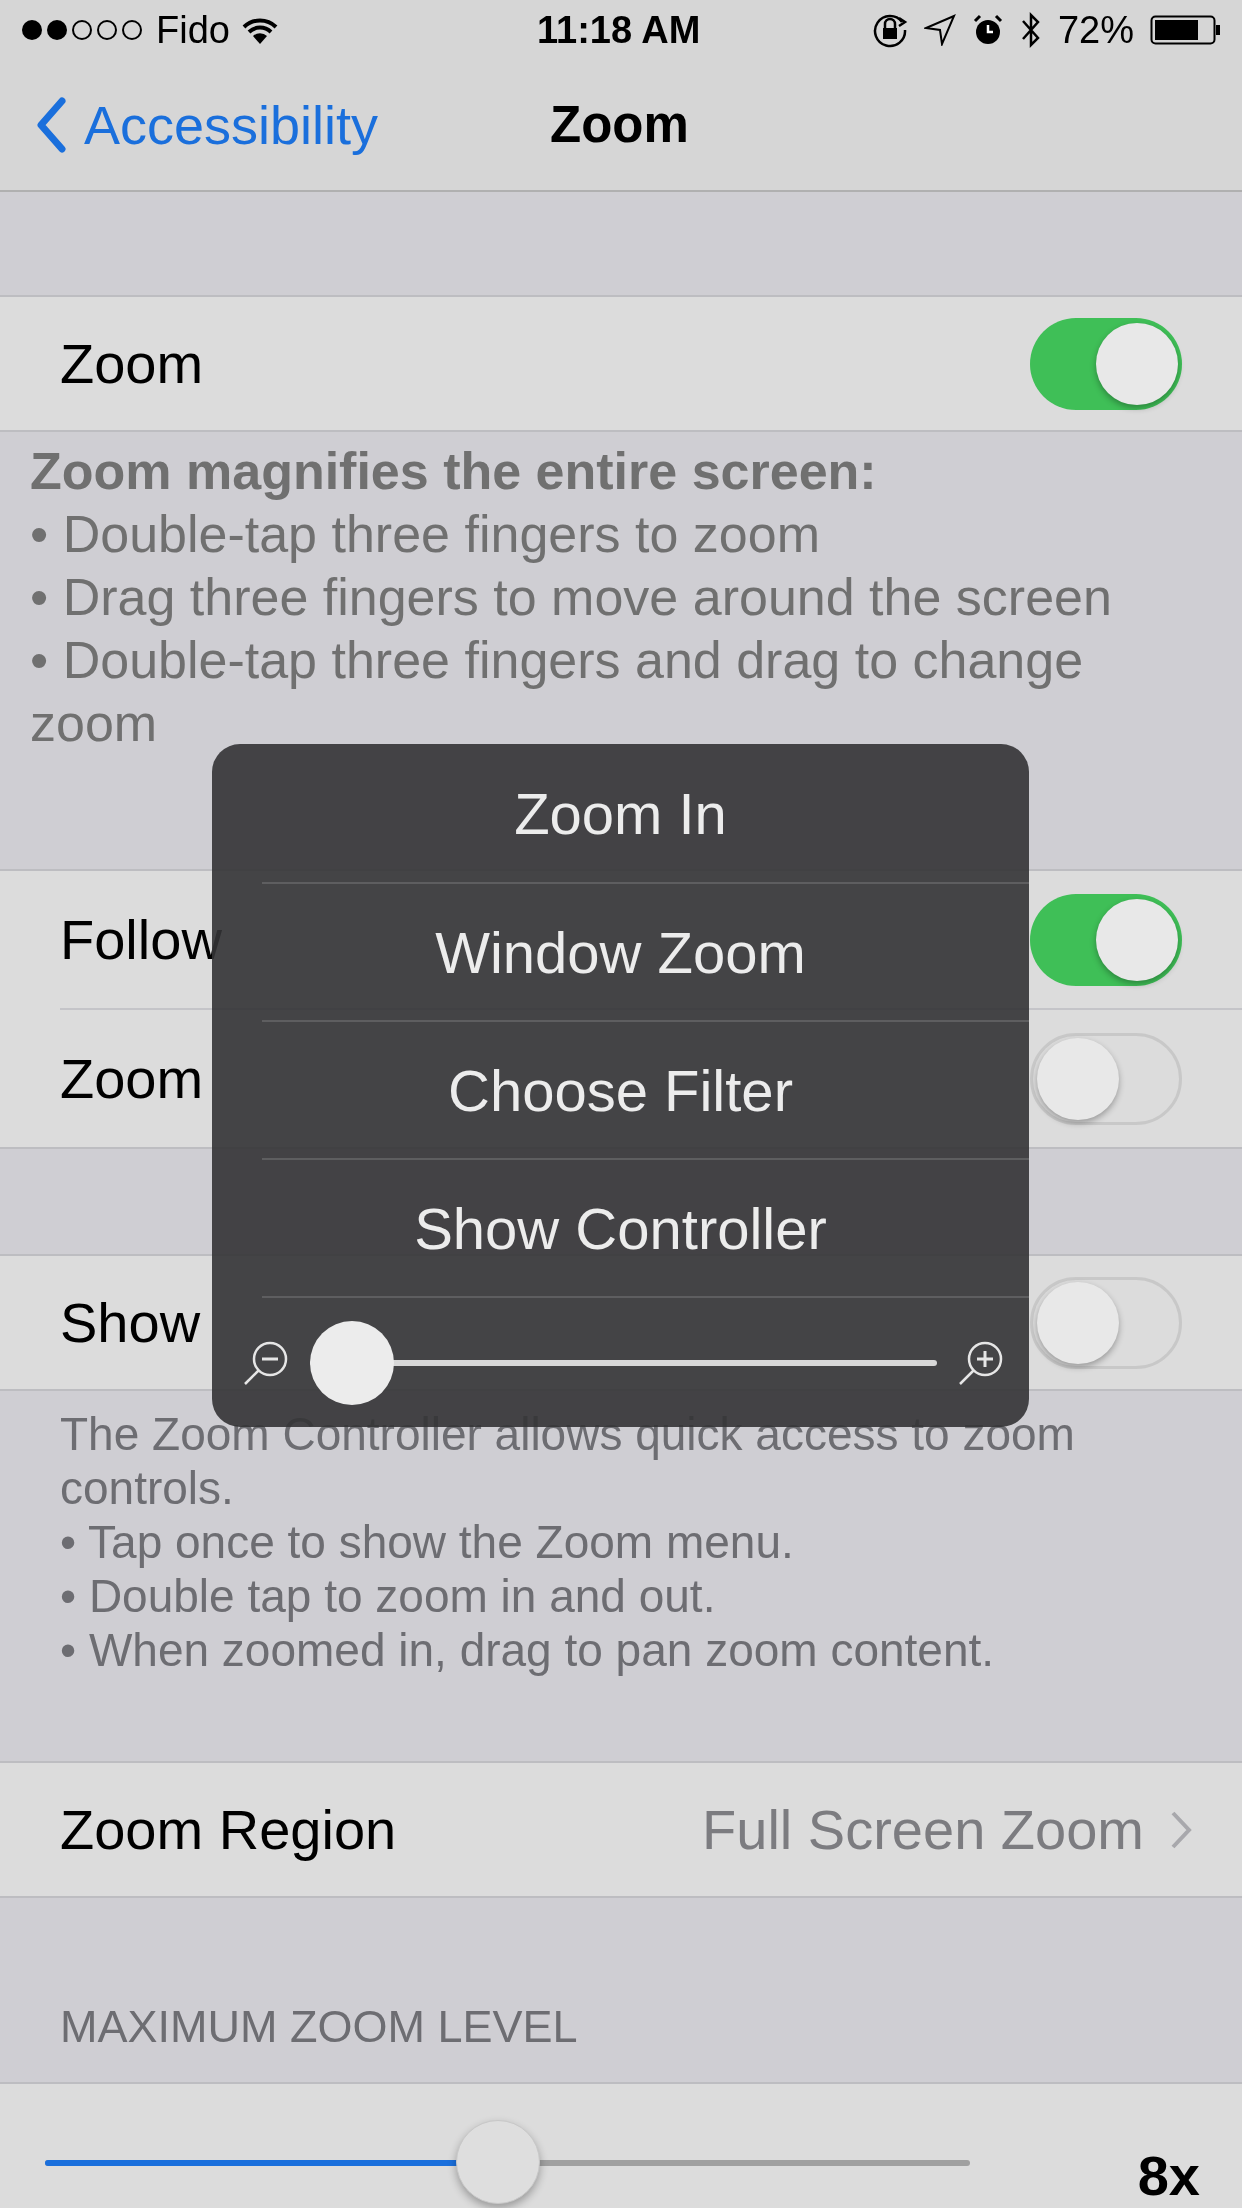 The width and height of the screenshot is (1242, 2208). What do you see at coordinates (1095, 30) in the screenshot?
I see `battery-percentage: 72%` at bounding box center [1095, 30].